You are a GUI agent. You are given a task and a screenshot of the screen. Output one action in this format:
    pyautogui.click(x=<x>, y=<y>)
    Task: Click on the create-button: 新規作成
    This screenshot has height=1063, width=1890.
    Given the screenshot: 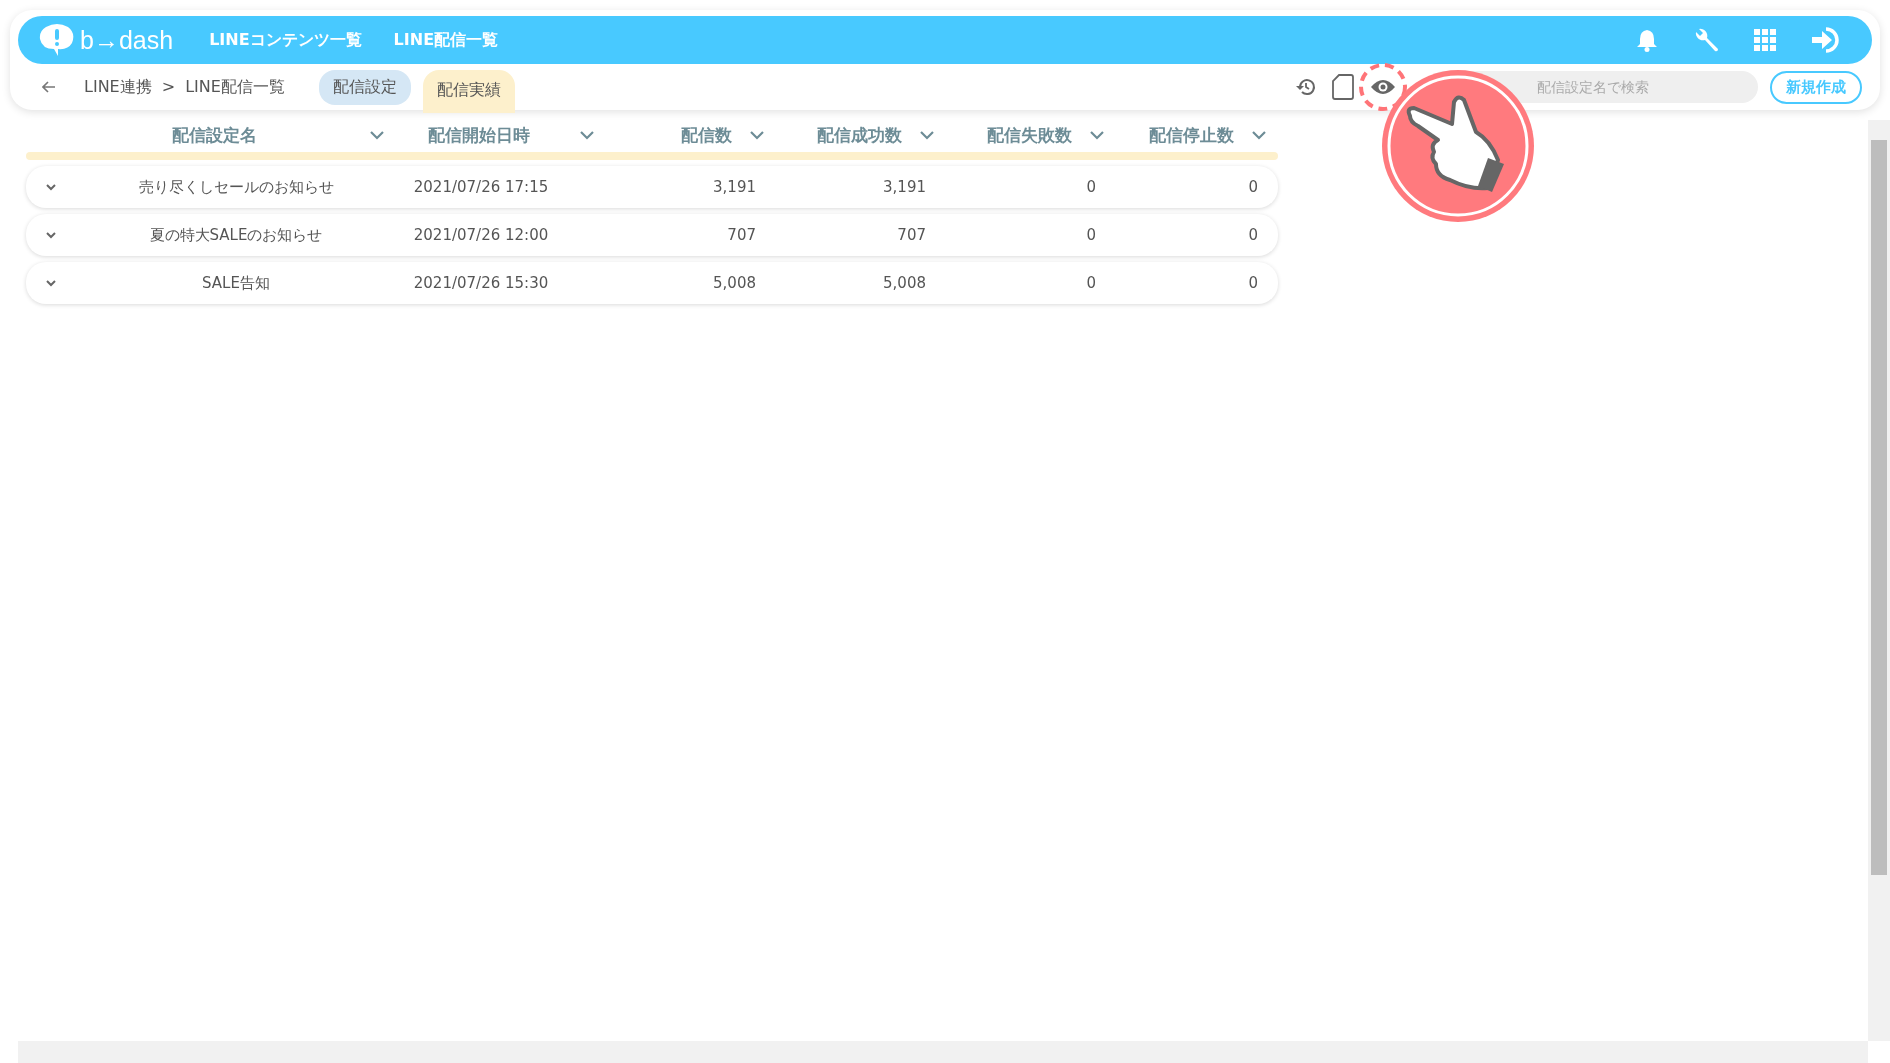 What is the action you would take?
    pyautogui.click(x=1816, y=87)
    